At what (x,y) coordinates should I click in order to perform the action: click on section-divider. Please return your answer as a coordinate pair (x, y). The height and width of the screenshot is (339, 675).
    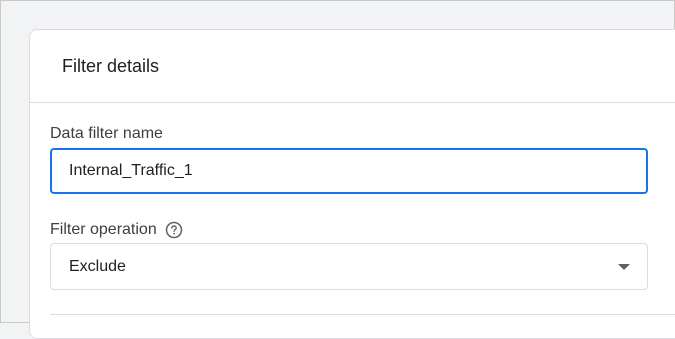
    Looking at the image, I should click on (362, 314).